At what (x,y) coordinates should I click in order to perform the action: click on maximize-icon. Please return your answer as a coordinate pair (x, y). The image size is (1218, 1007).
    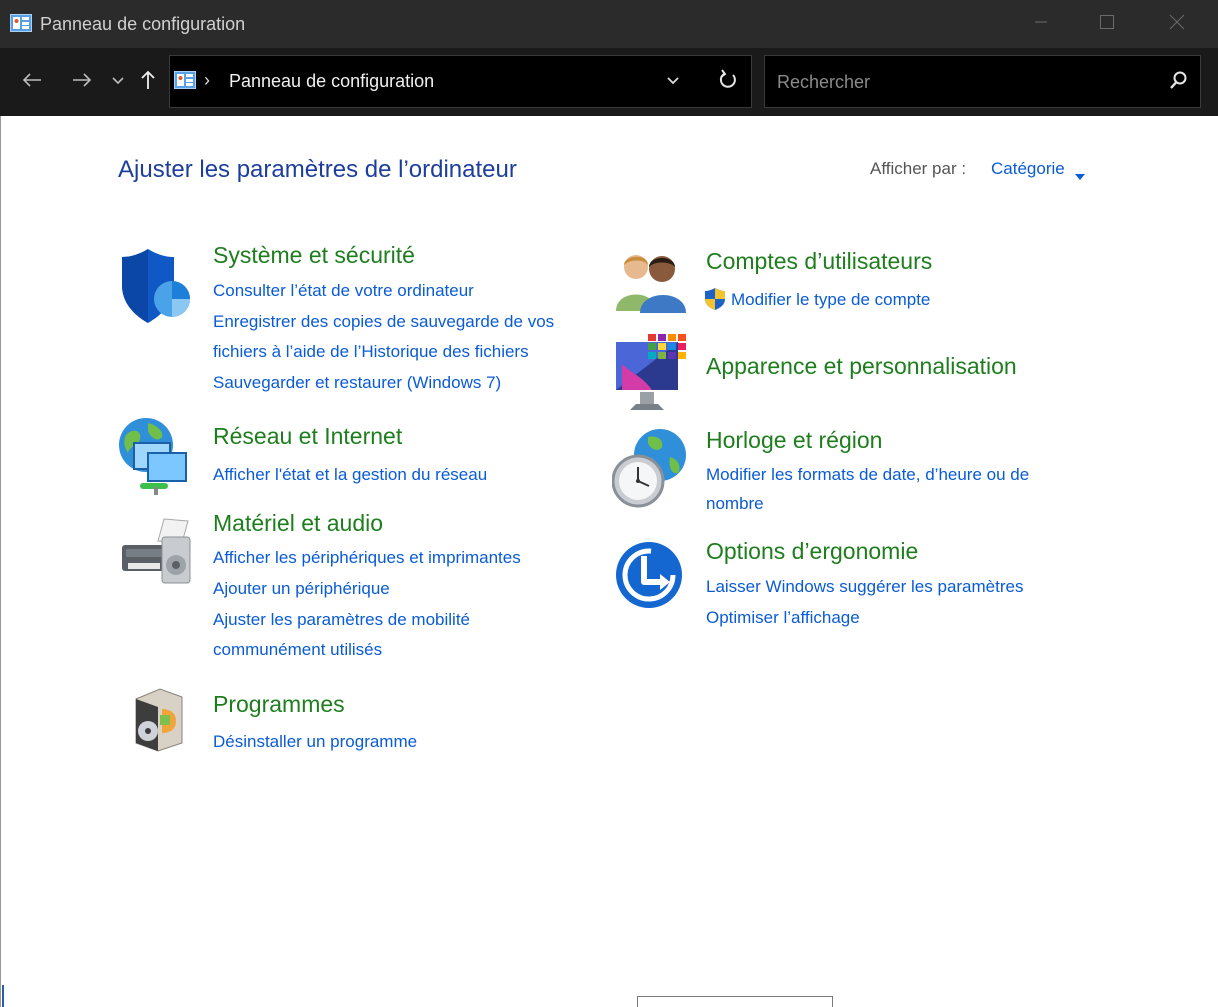
    Looking at the image, I should click on (1107, 24).